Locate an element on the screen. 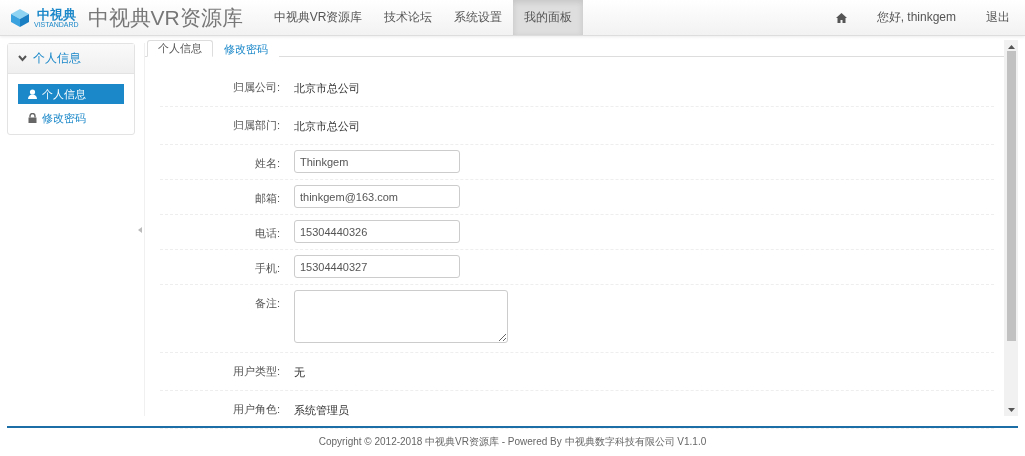  site-title: 中视典VR资源库 is located at coordinates (165, 17).